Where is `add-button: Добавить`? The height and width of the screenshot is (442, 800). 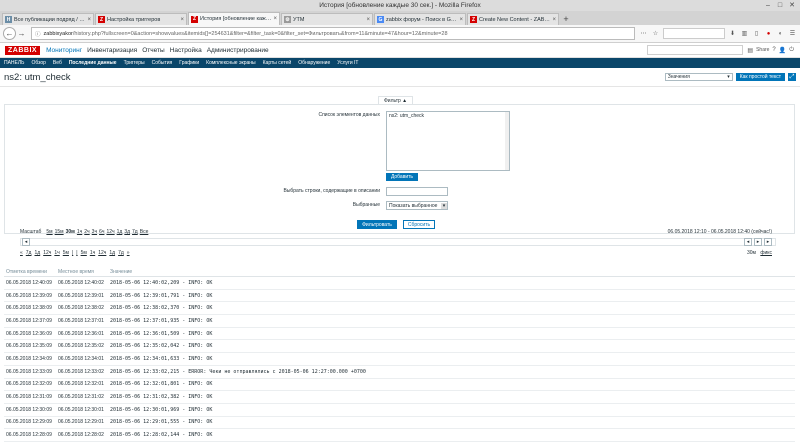
add-button: Добавить is located at coordinates (402, 177).